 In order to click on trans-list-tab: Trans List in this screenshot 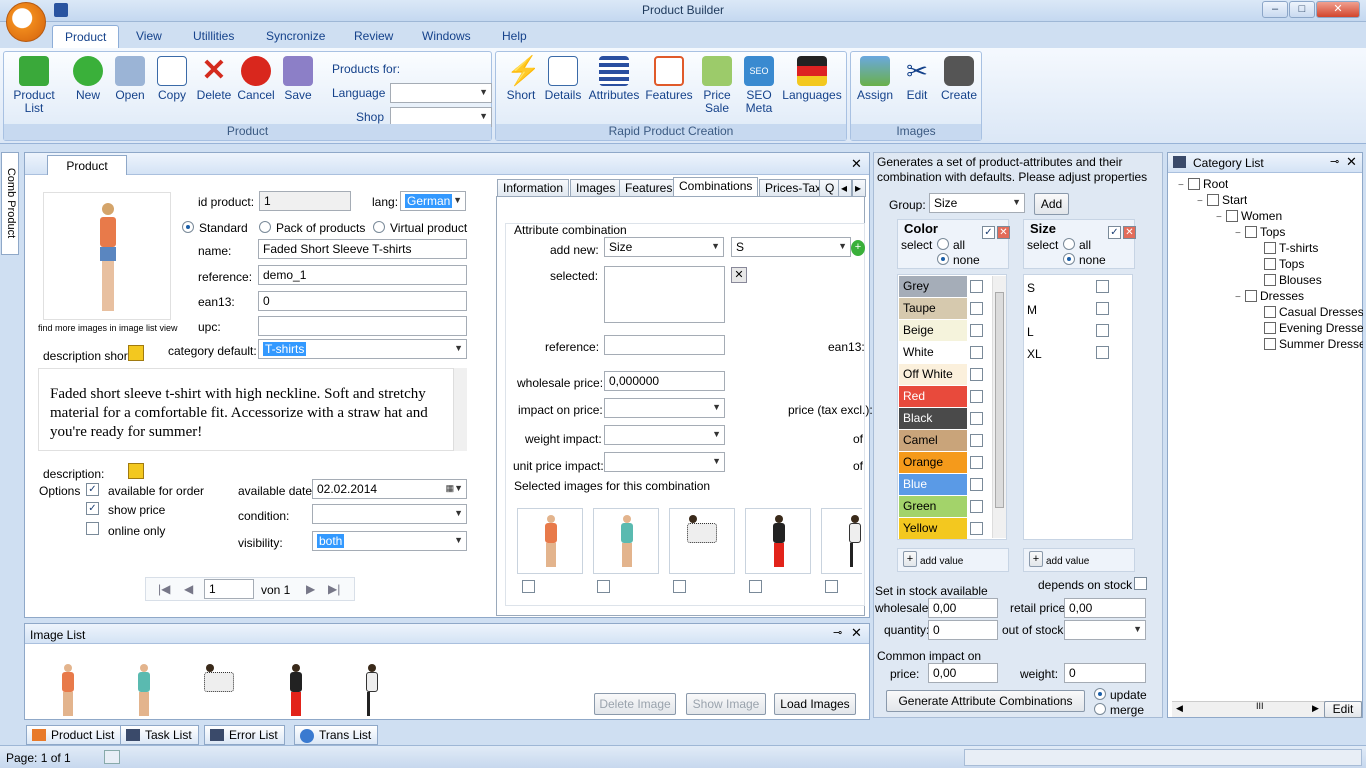, I will do `click(336, 735)`.